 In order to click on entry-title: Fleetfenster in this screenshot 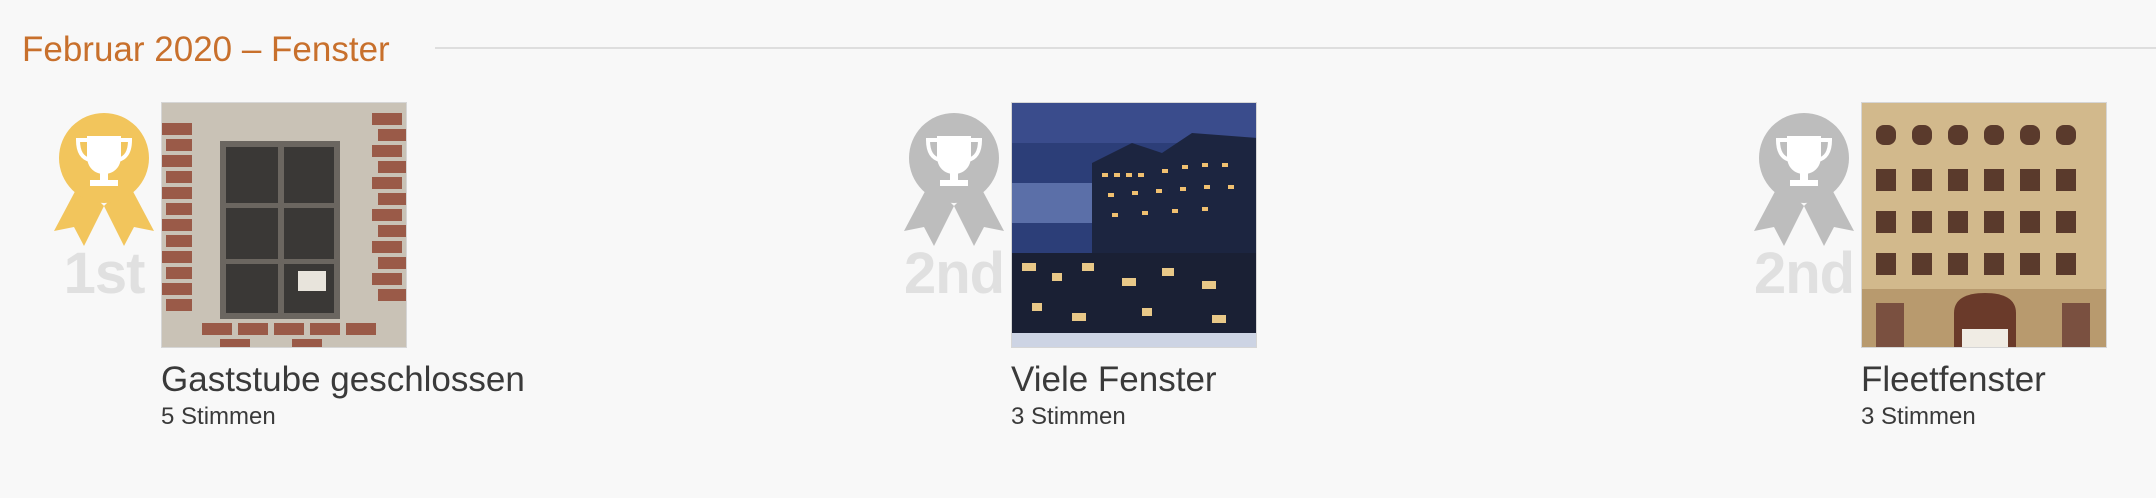, I will do `click(1953, 379)`.